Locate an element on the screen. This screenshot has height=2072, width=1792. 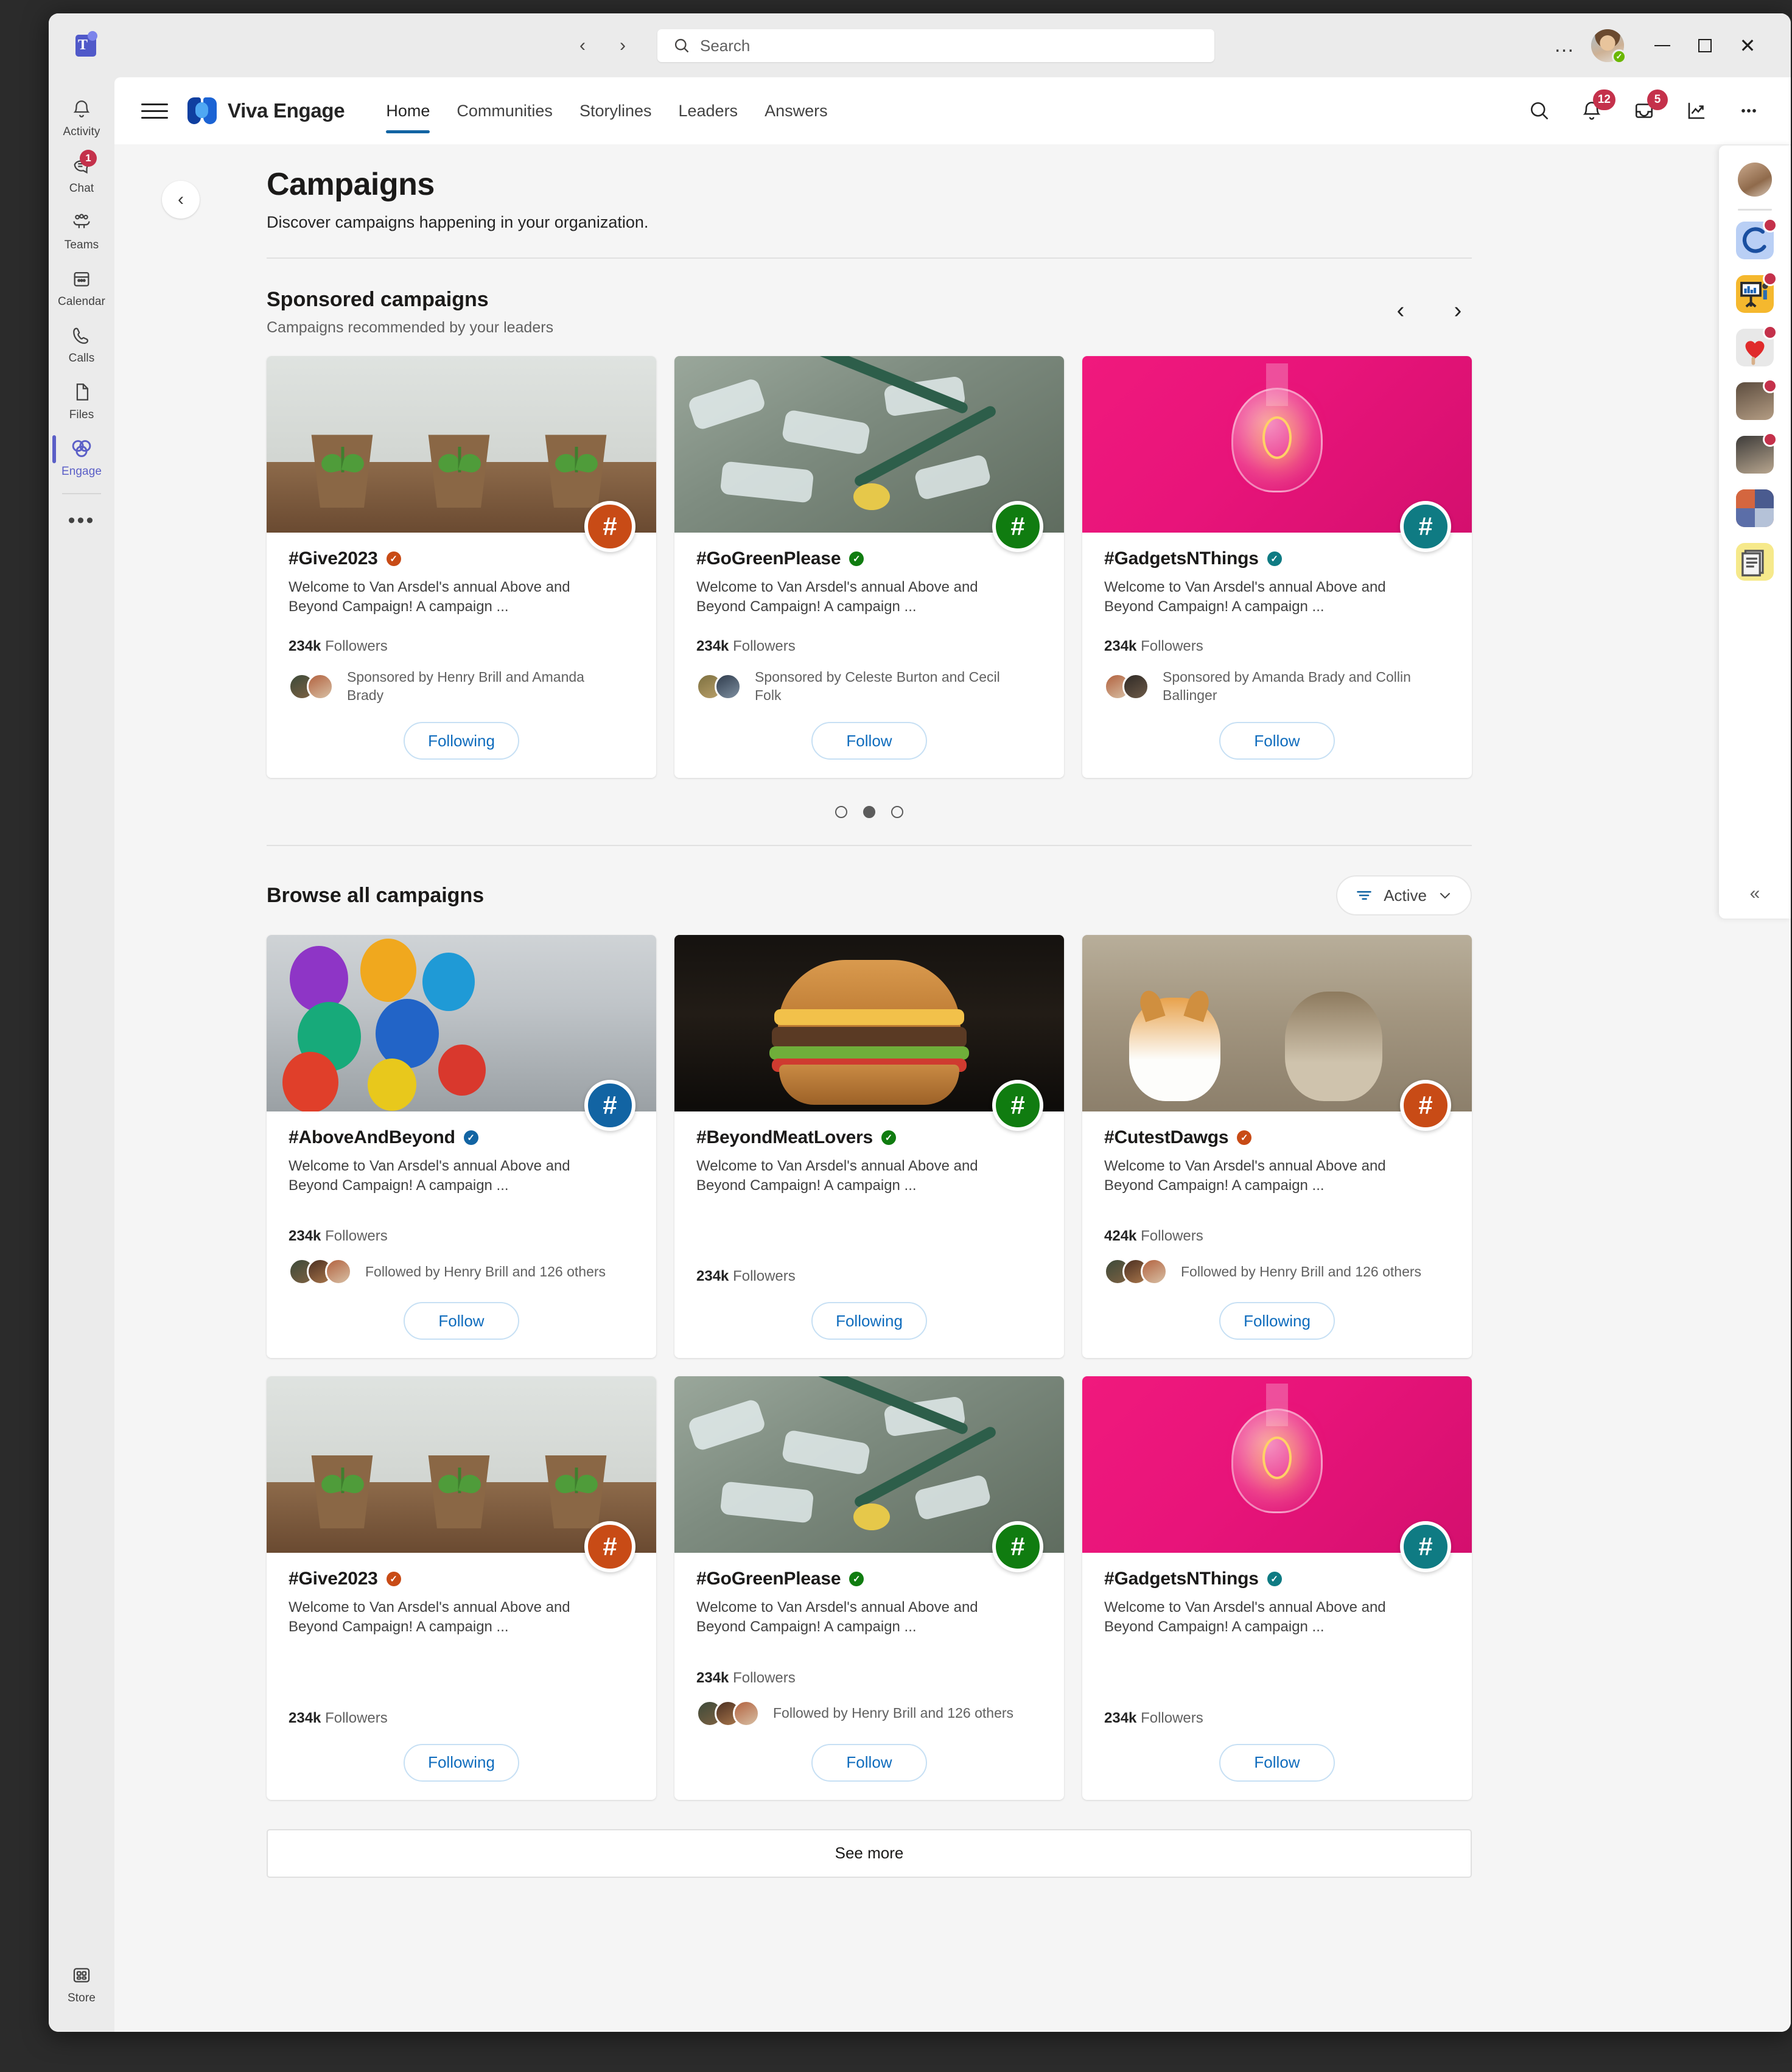
browse-section-header: Browse all campaigns Active is located at coordinates (869, 895).